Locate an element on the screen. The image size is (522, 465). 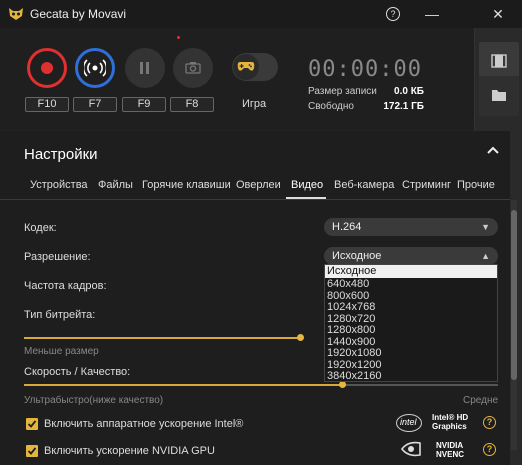
nvidia-acceleration-checkbox is located at coordinates (32, 451).